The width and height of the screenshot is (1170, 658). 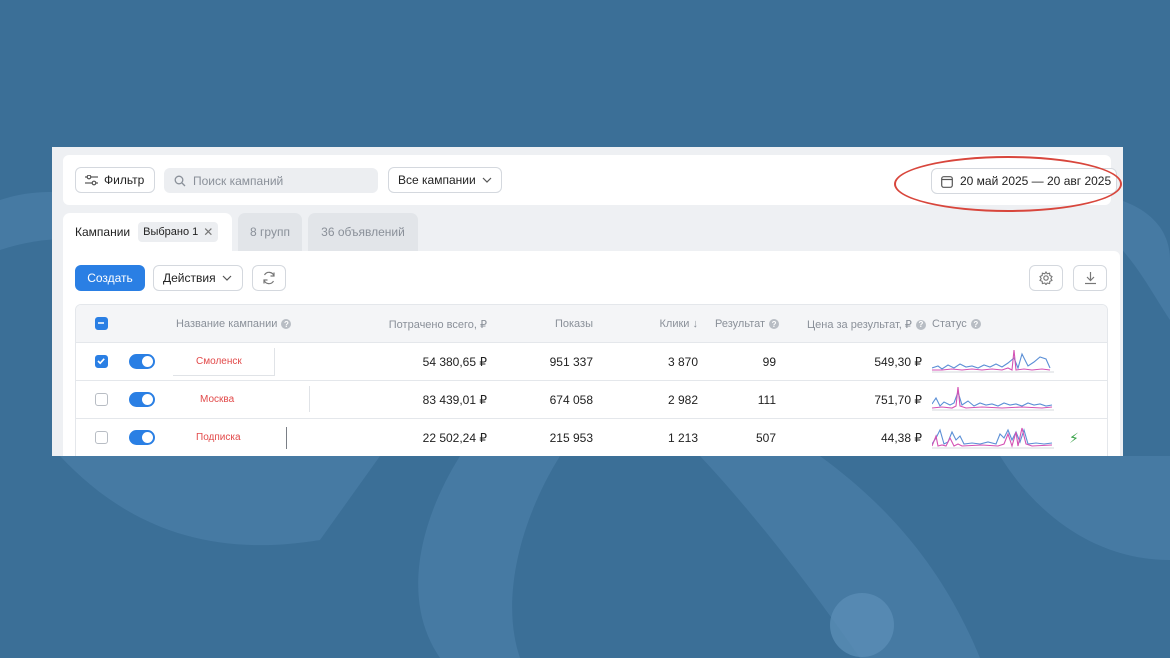 I want to click on selected-badge-label: Выбрано 1, so click(x=171, y=232).